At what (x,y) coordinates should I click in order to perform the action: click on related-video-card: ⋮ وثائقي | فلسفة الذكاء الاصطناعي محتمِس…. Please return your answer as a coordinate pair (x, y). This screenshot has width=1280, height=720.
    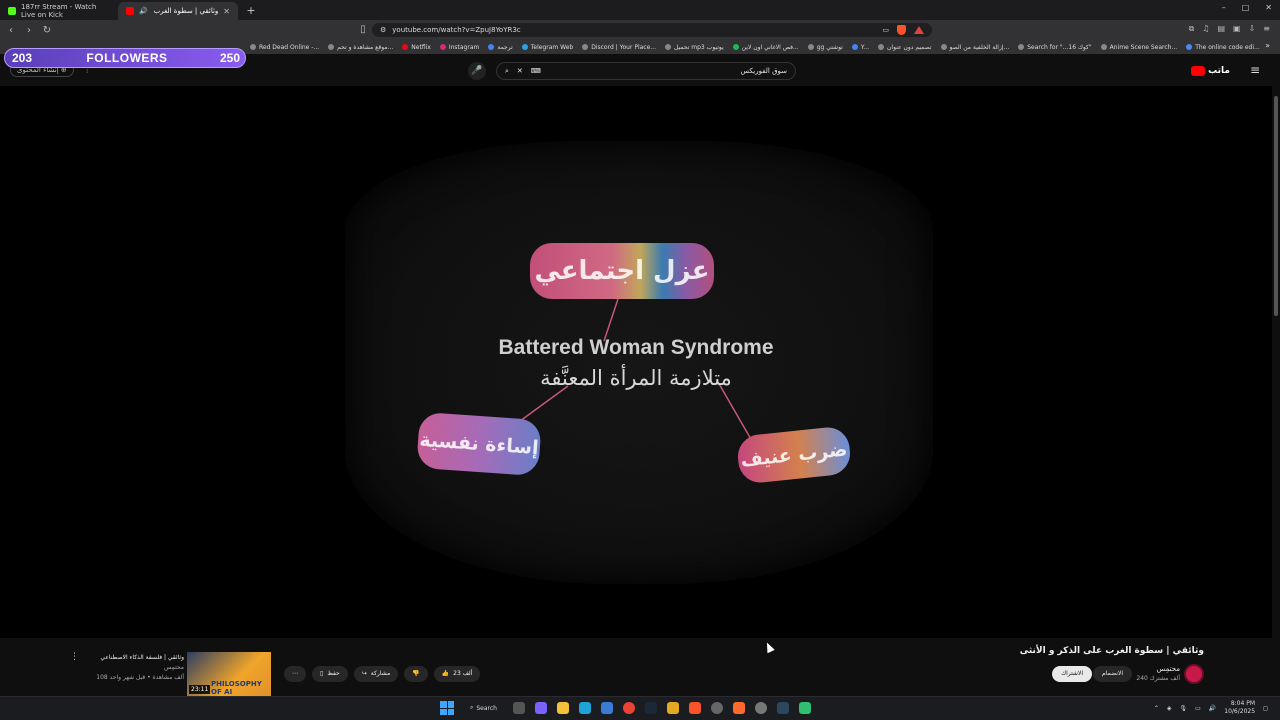
    Looking at the image, I should click on (170, 674).